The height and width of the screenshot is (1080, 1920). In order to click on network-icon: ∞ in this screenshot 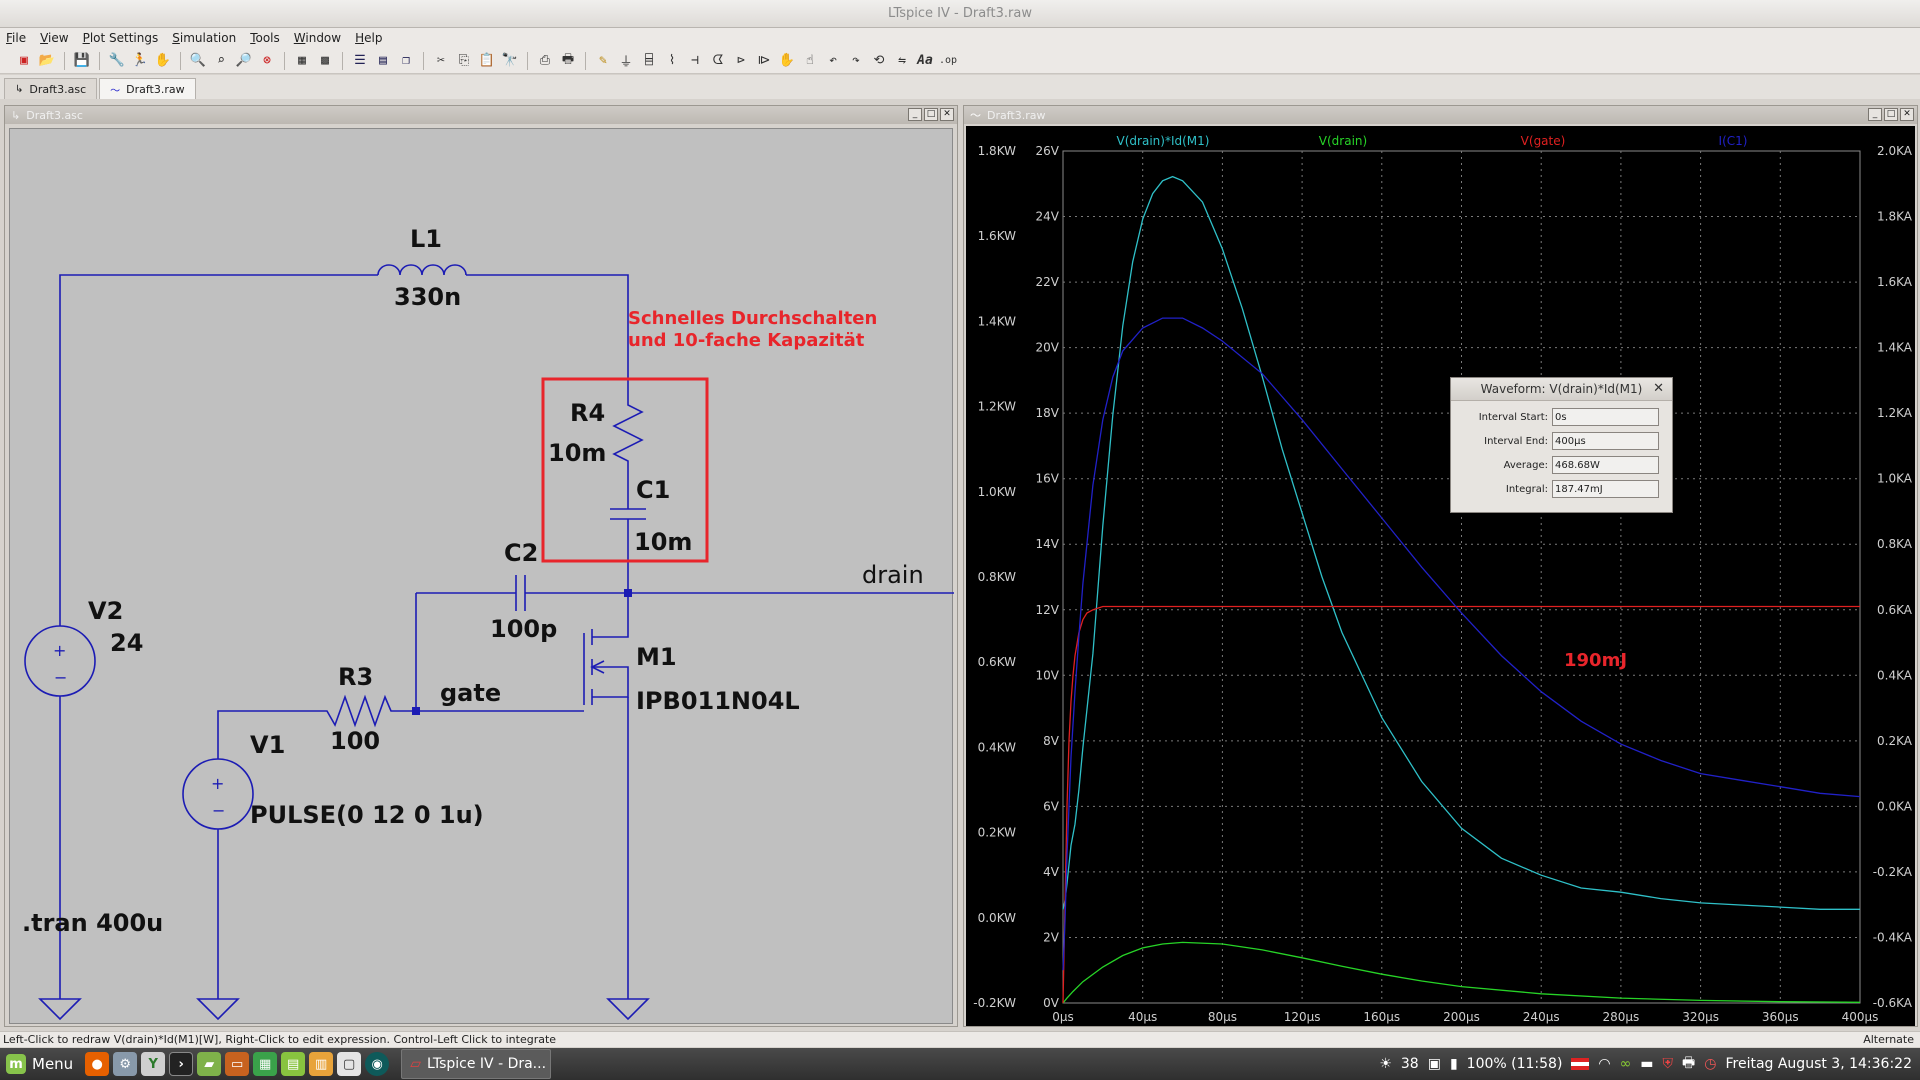, I will do `click(1626, 1064)`.